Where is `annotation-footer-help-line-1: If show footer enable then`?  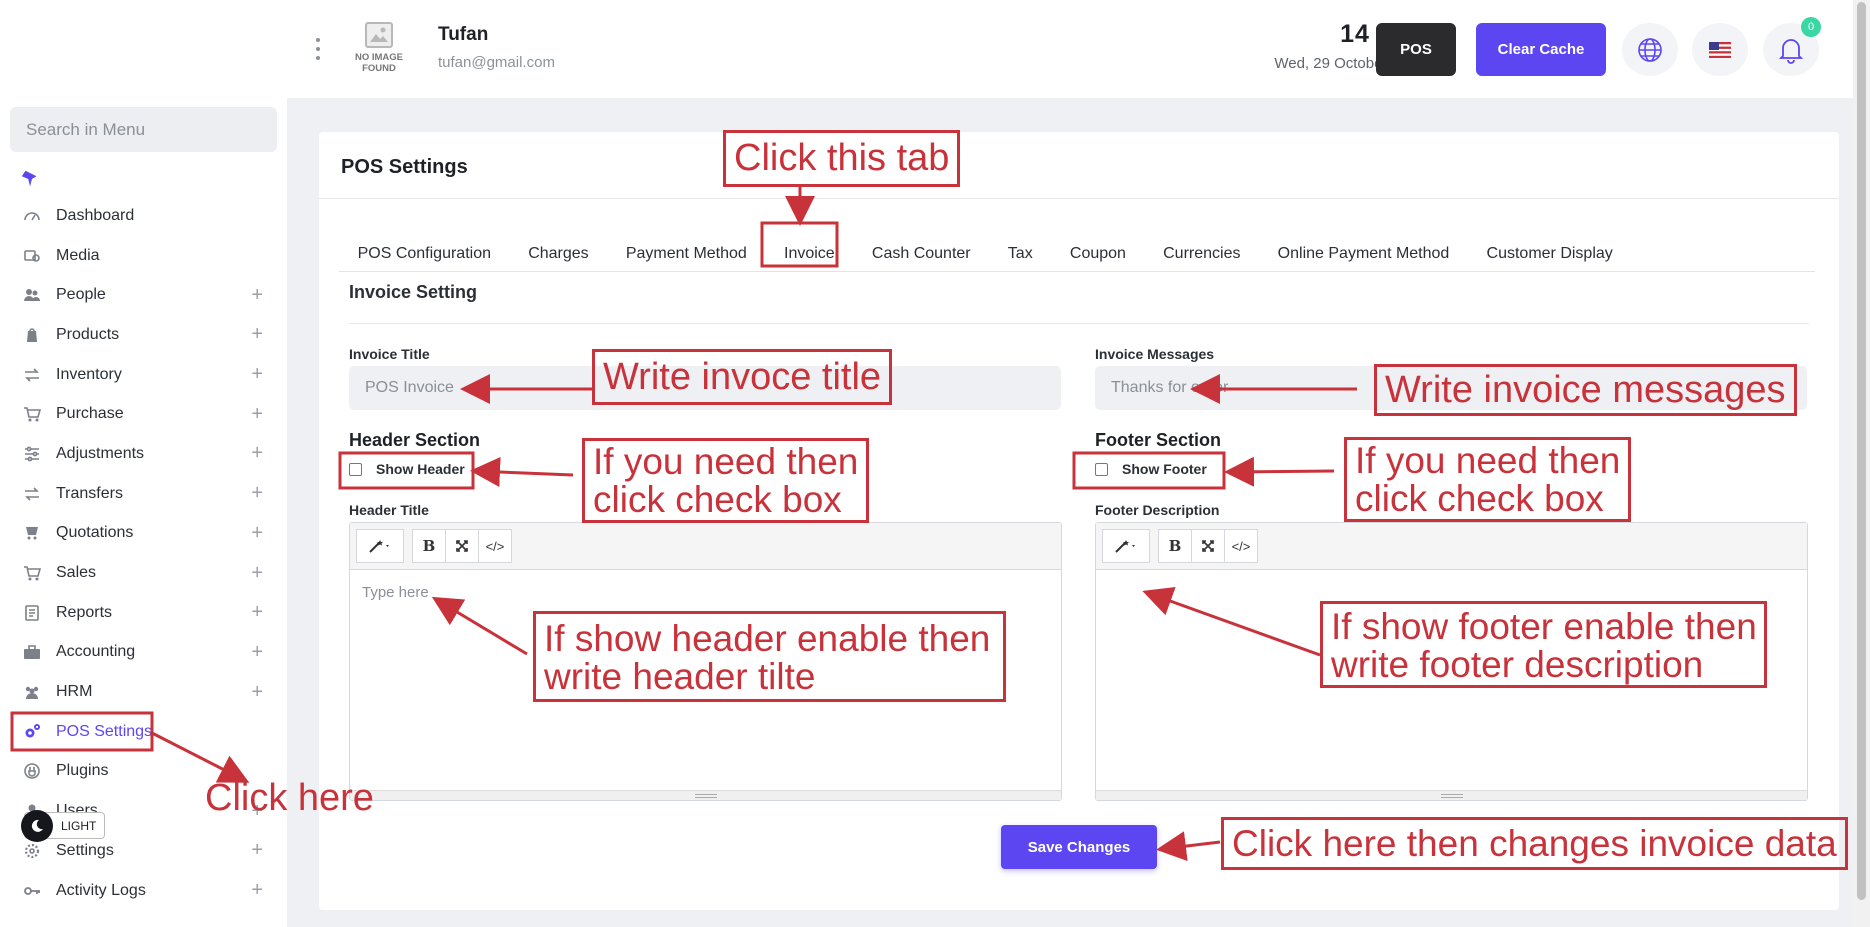 annotation-footer-help-line-1: If show footer enable then is located at coordinates (1544, 626).